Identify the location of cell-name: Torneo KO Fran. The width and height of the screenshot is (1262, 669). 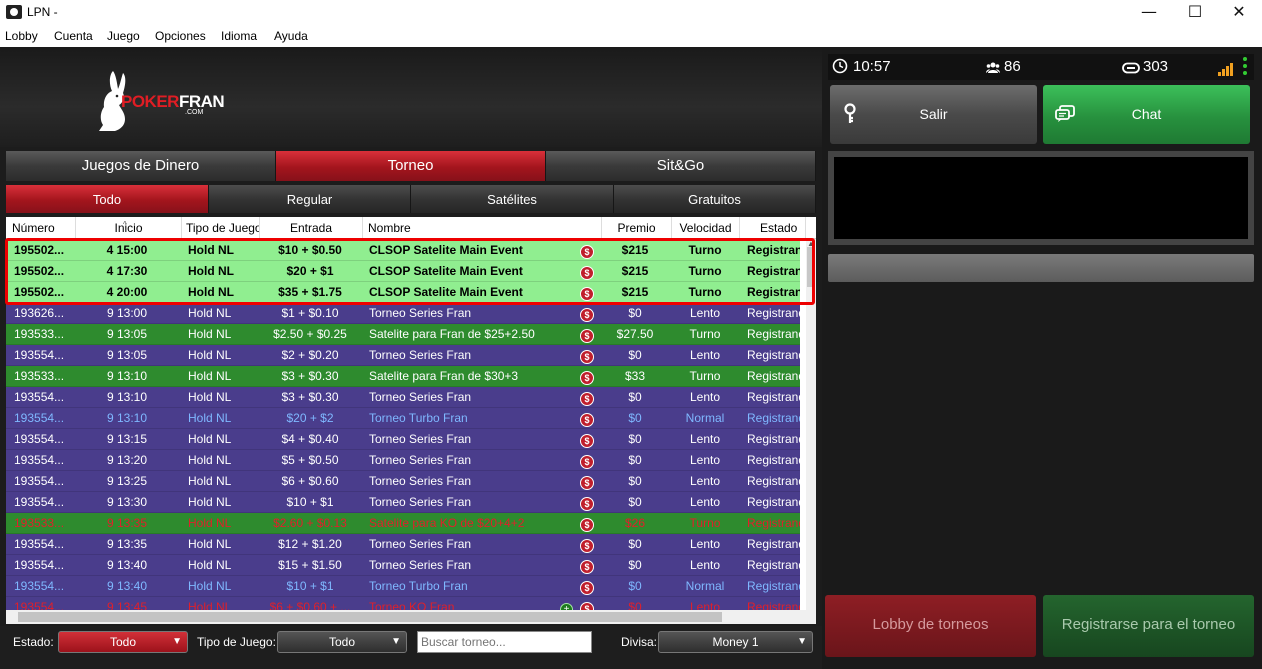
(412, 605).